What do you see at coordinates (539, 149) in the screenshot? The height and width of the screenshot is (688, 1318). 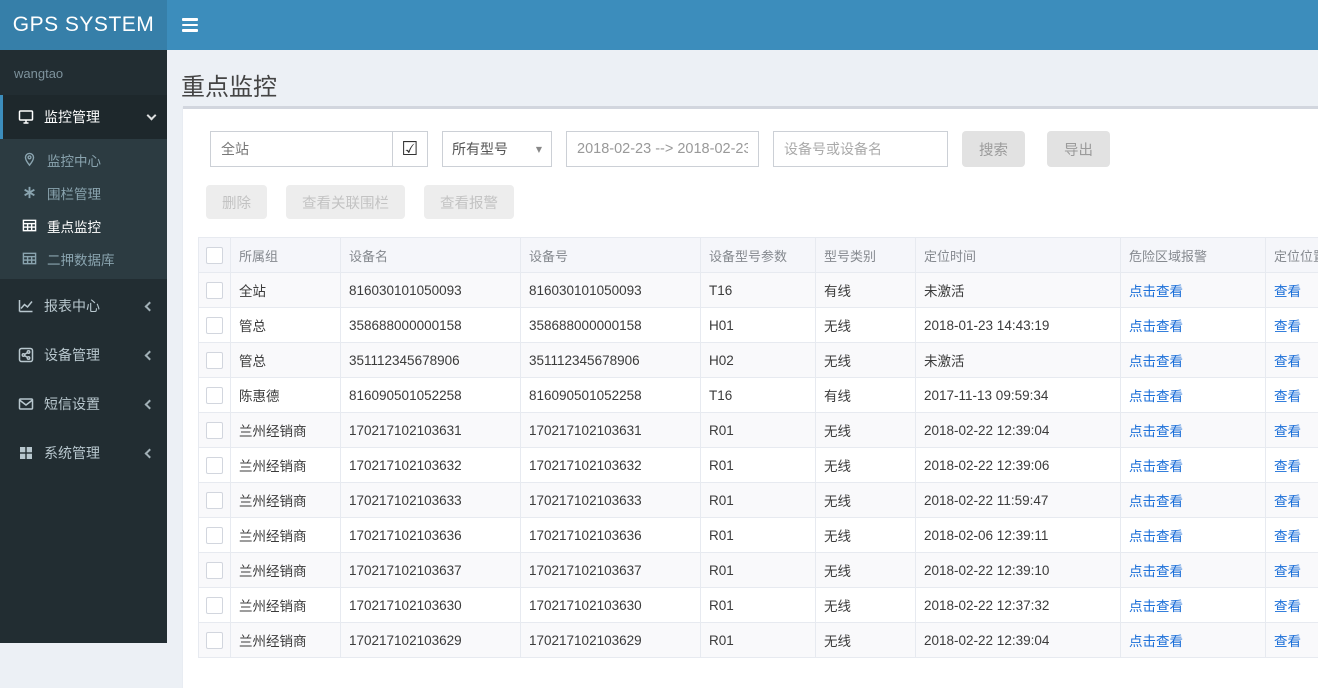 I see `dropdown-arrow-icon: ▼` at bounding box center [539, 149].